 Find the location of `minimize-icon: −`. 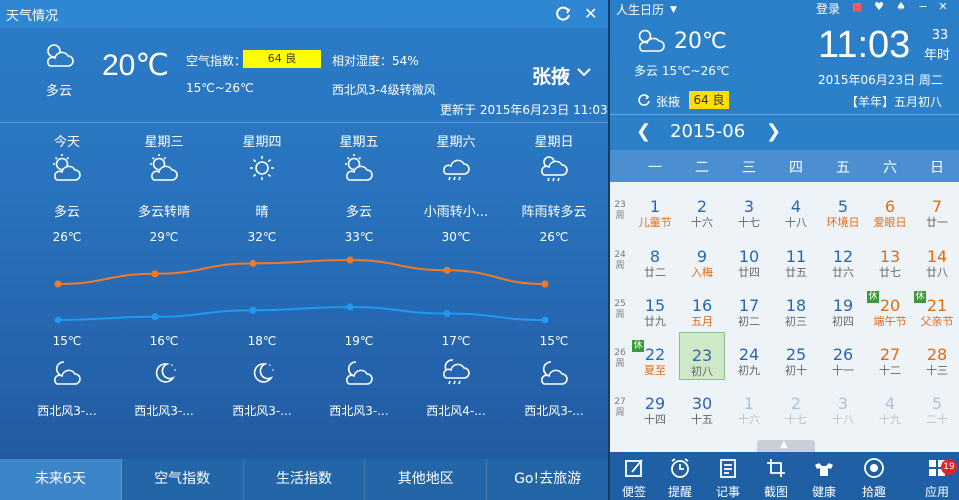

minimize-icon: − is located at coordinates (923, 7).